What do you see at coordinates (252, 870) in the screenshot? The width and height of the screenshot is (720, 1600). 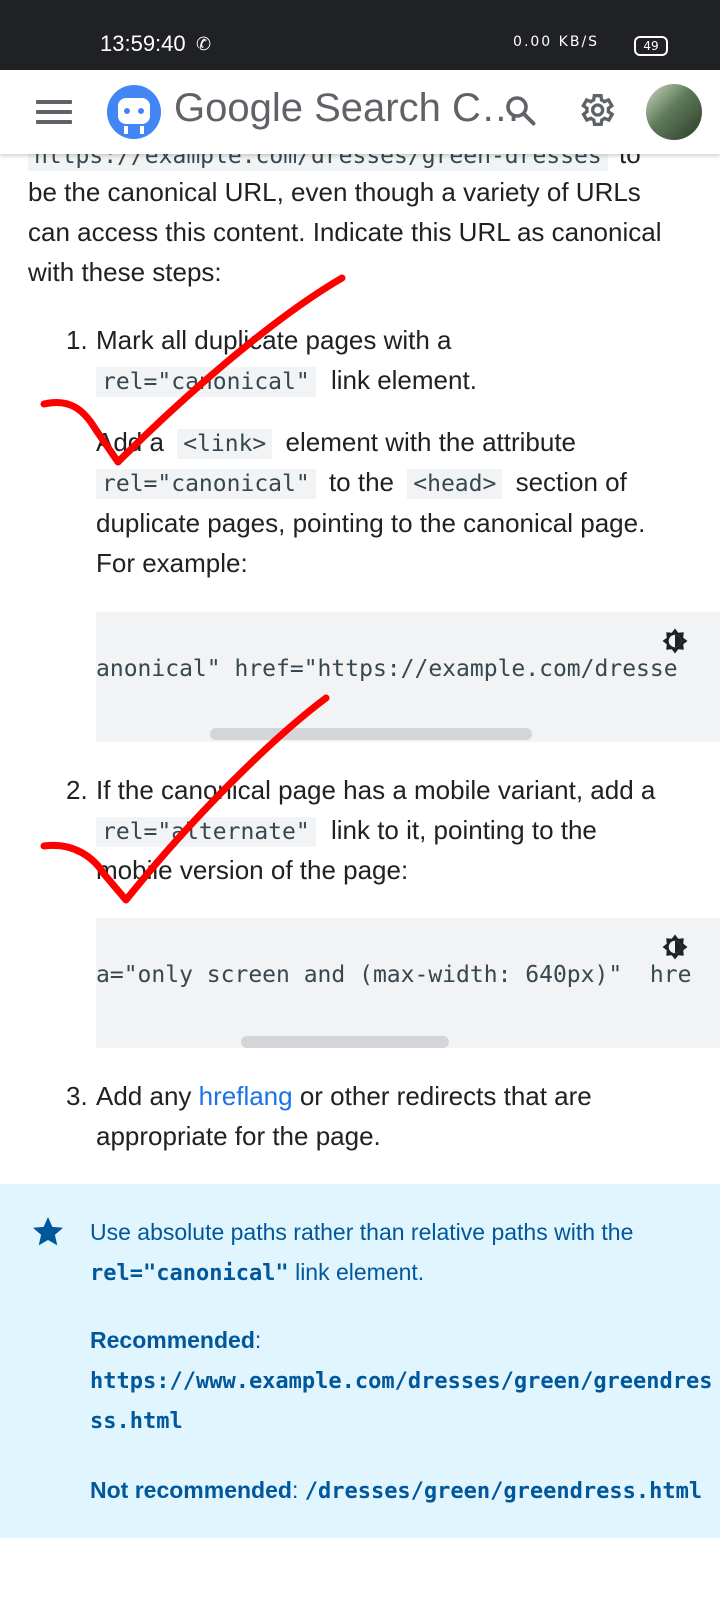 I see `step-2-line: mobile version of the page:` at bounding box center [252, 870].